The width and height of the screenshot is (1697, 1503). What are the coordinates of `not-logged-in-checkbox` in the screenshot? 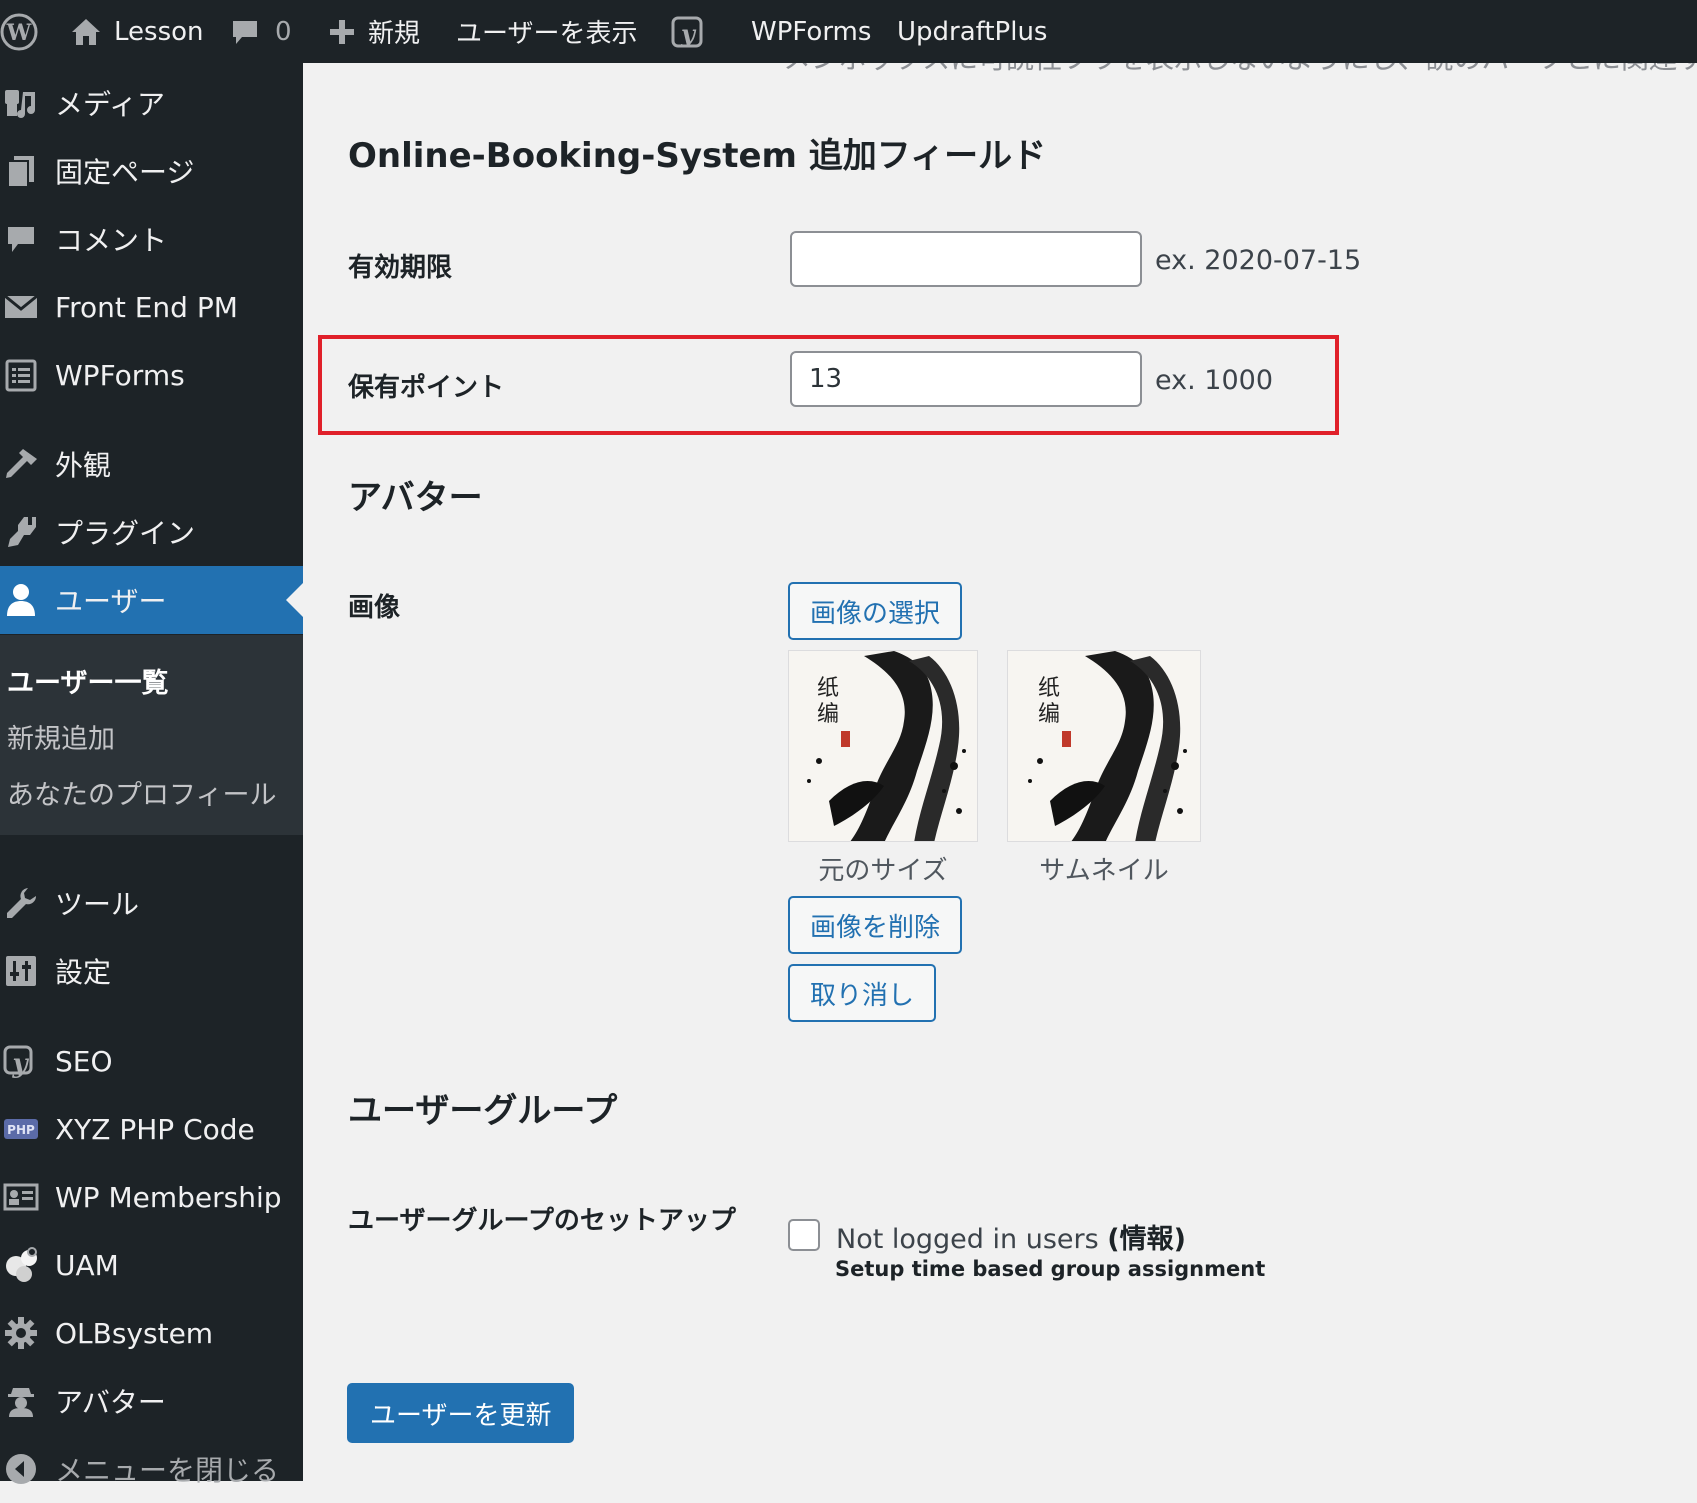 It's located at (804, 1235).